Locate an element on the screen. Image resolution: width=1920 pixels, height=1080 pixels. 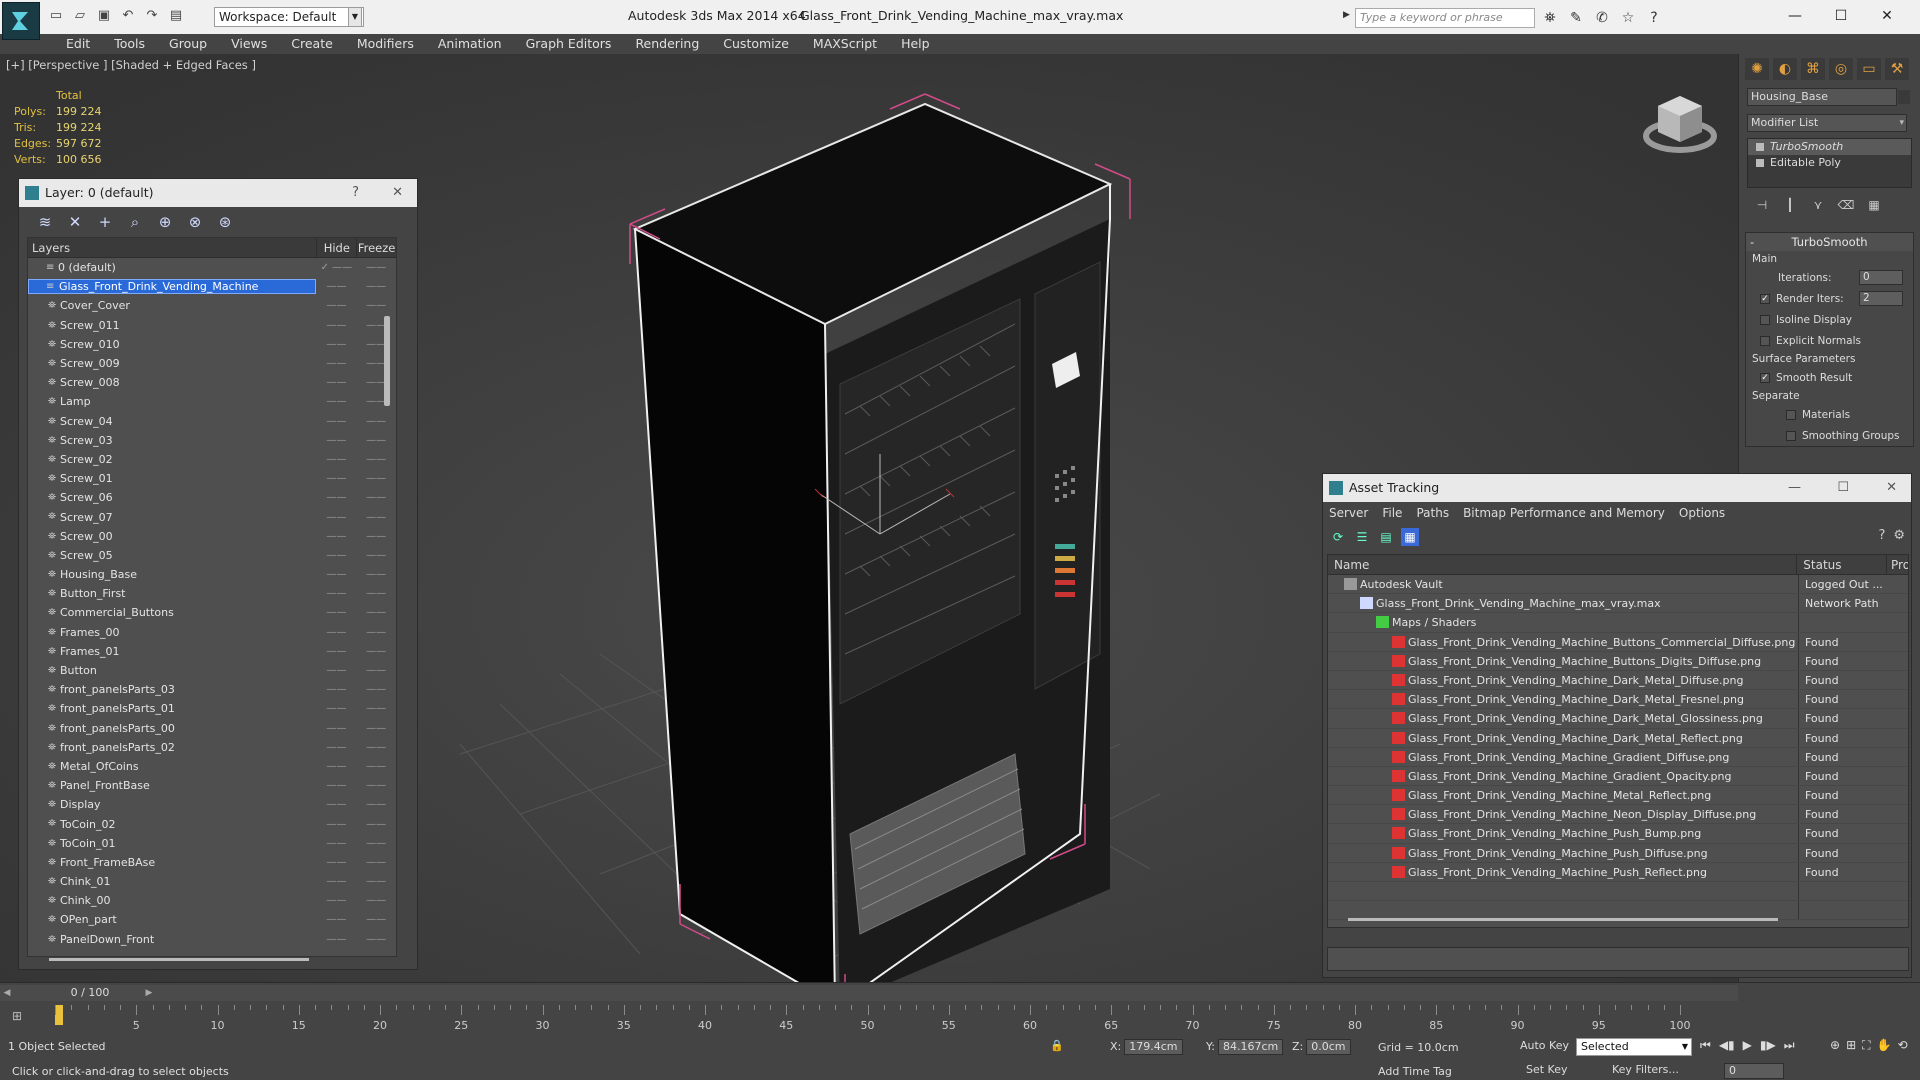
col-freeze: Freeze is located at coordinates (376, 247).